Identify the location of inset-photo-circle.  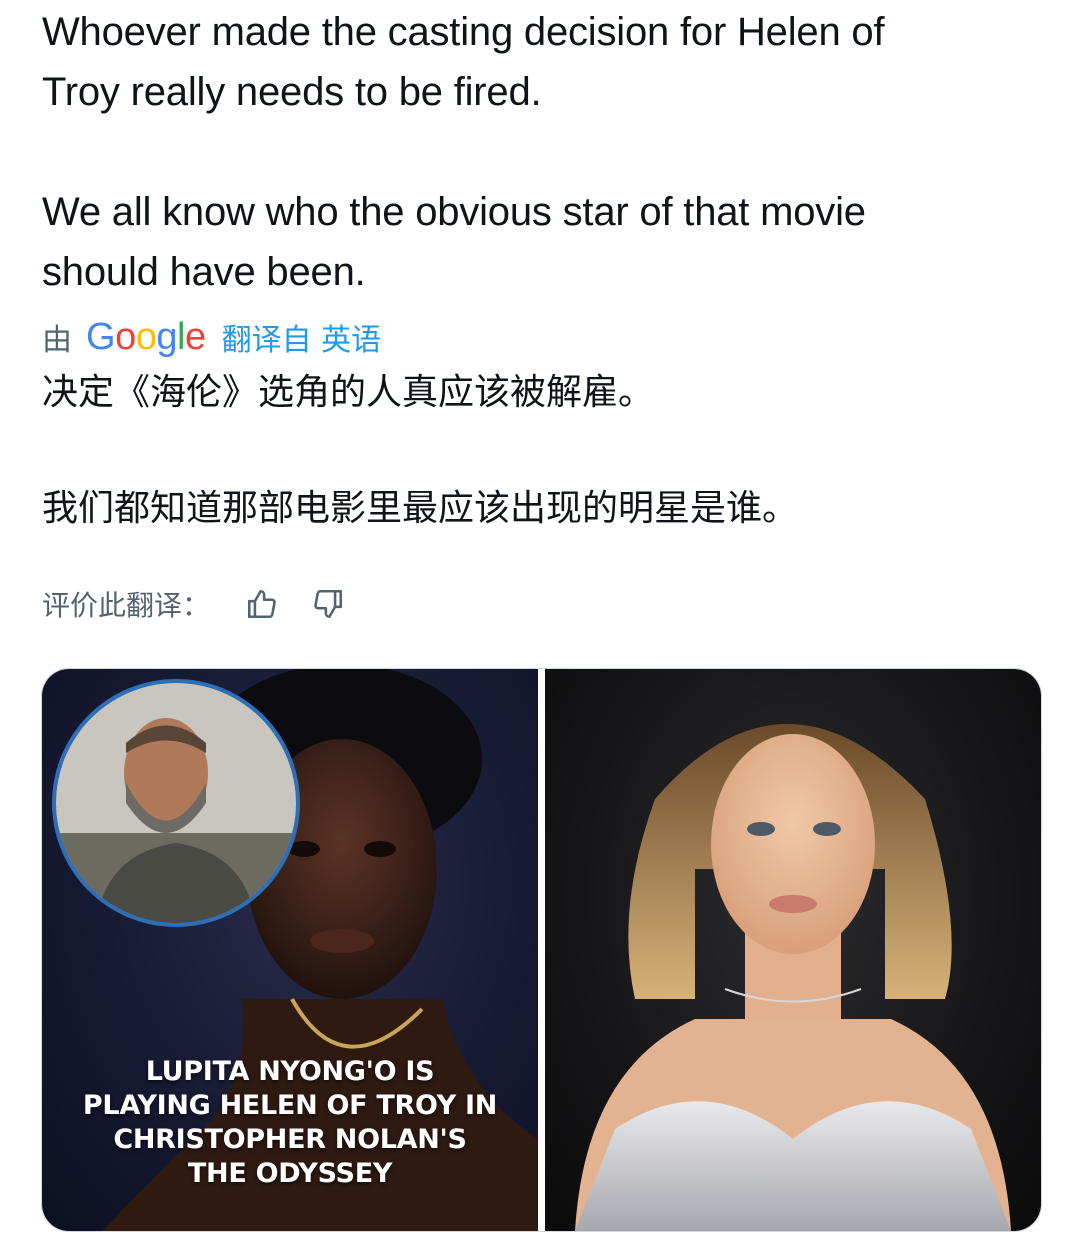
(176, 803).